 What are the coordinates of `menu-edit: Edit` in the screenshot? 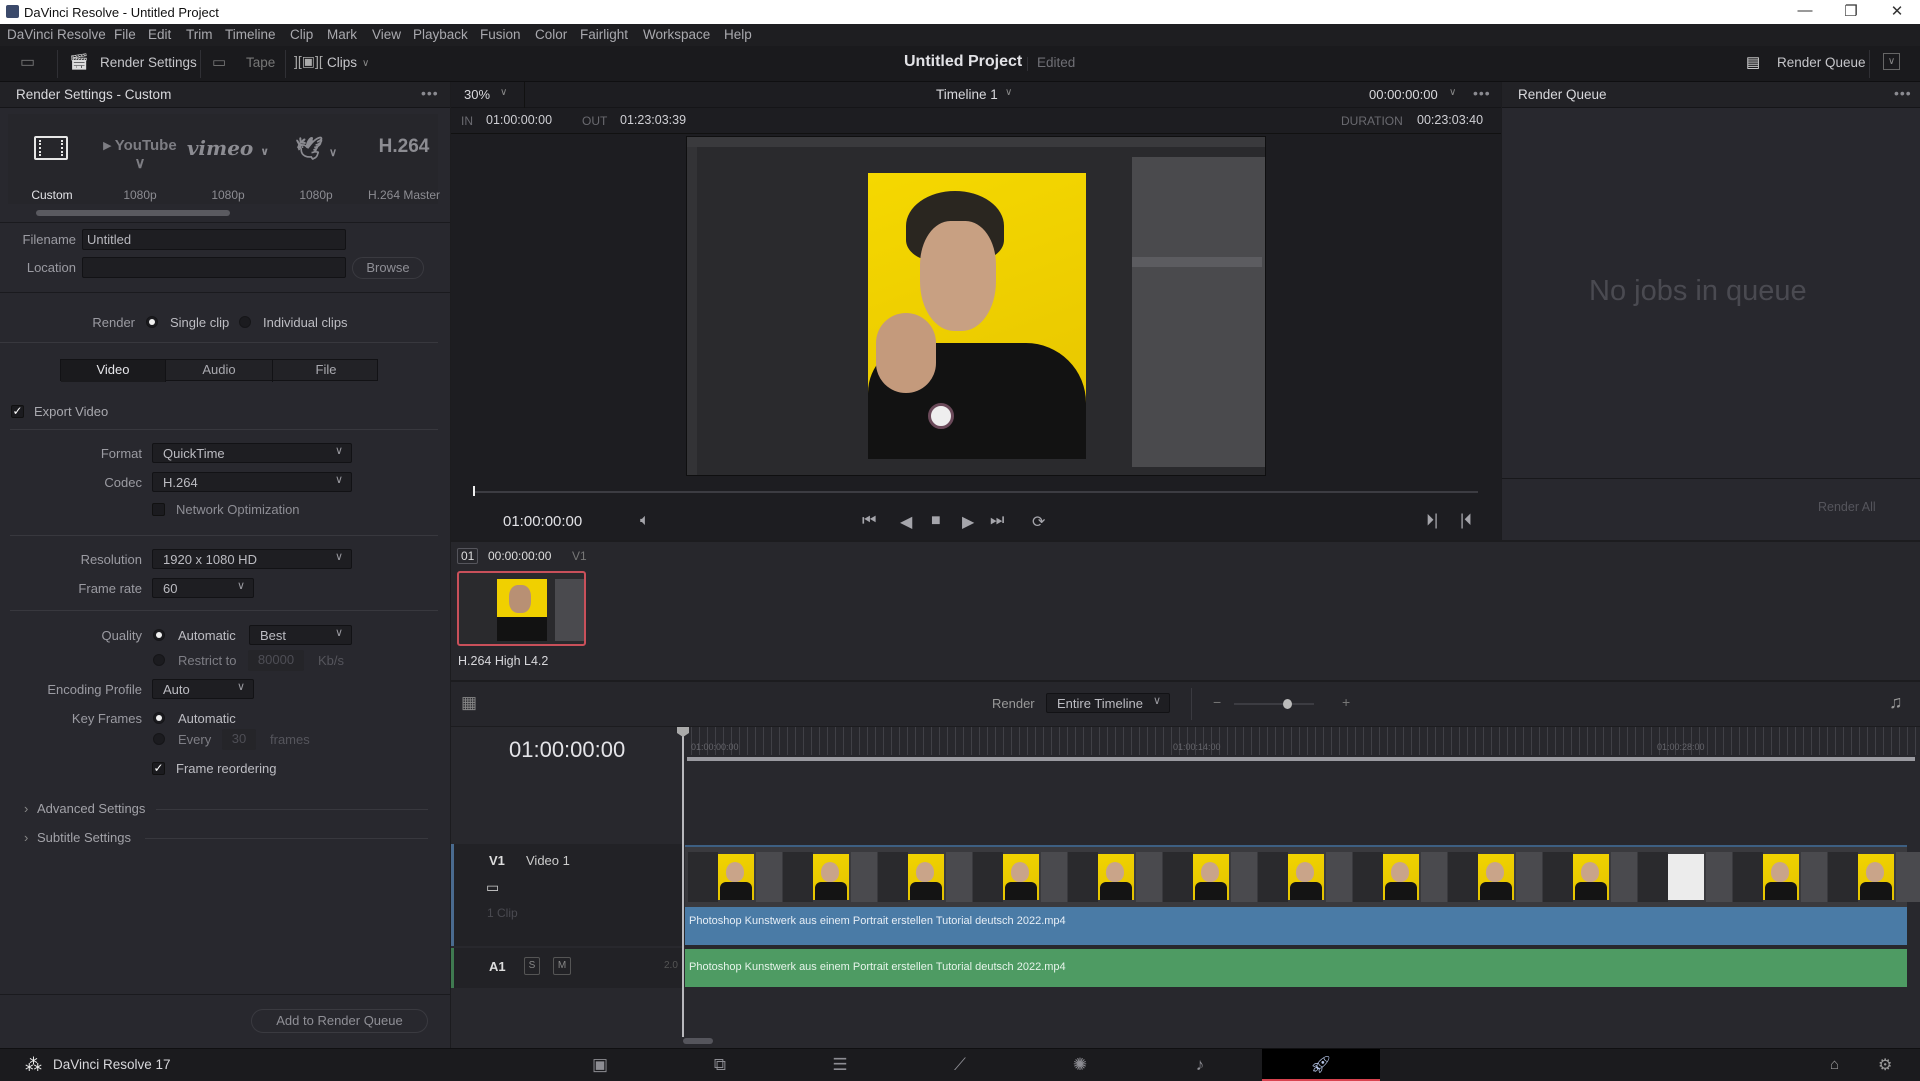 It's located at (159, 34).